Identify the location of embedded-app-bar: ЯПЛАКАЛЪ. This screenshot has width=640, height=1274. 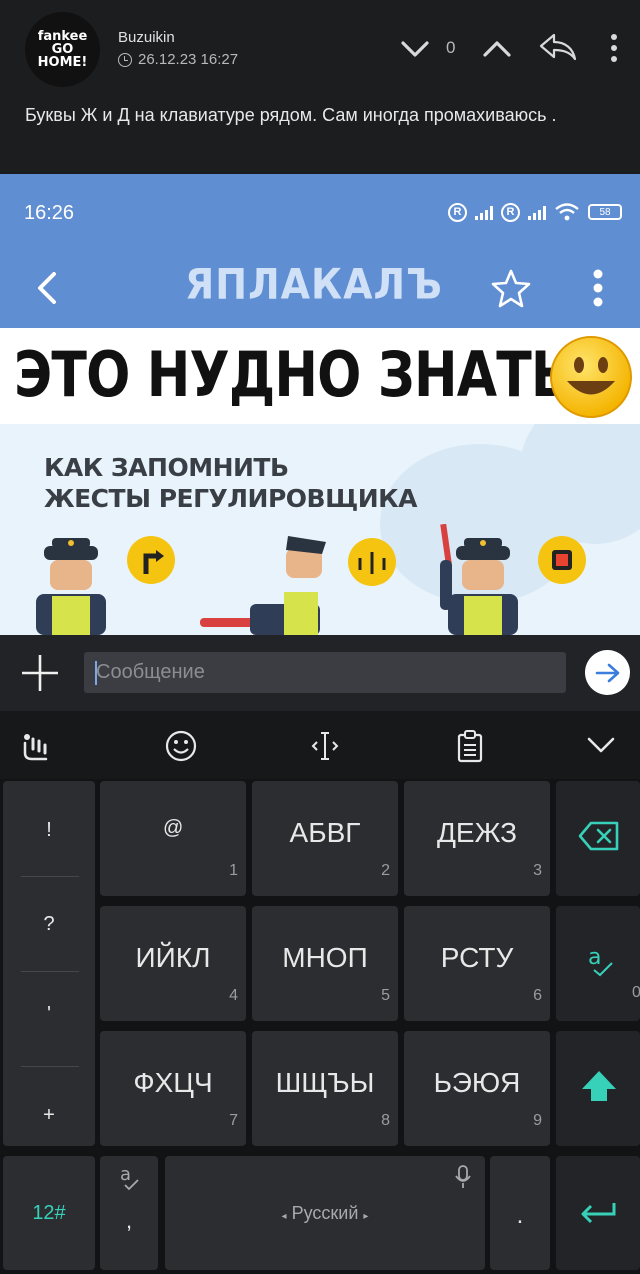
(320, 290).